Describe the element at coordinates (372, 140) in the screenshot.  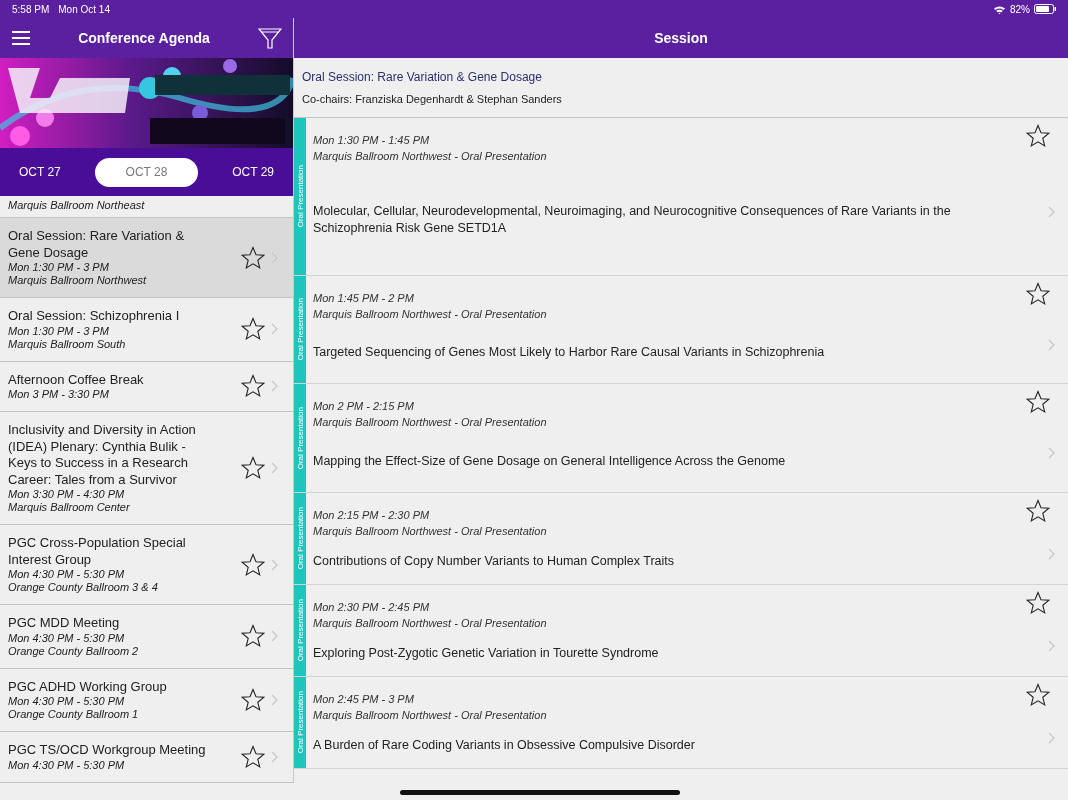
I see `talk-time: Mon 1:30 PM - 1:45 PM` at that location.